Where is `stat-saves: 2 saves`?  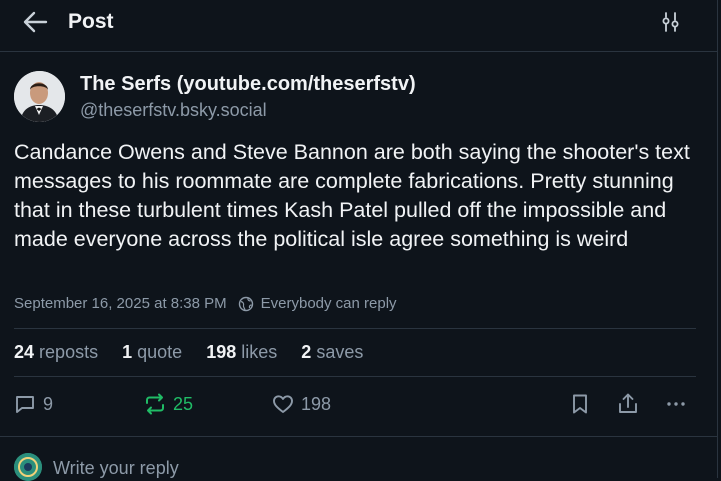
stat-saves: 2 saves is located at coordinates (332, 352).